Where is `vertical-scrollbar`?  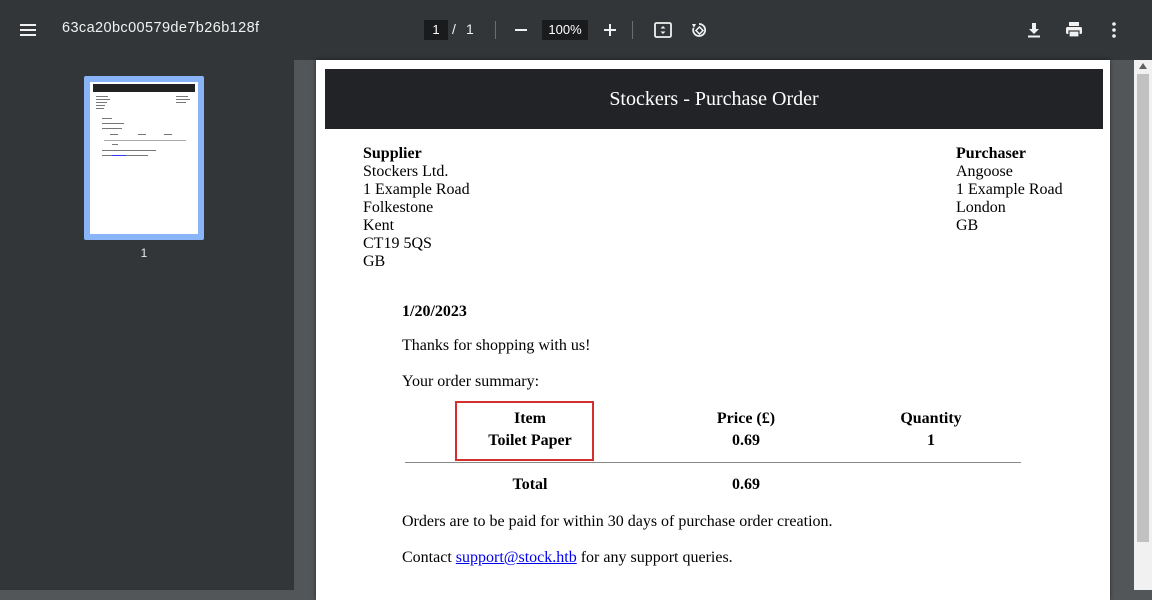
vertical-scrollbar is located at coordinates (1143, 325).